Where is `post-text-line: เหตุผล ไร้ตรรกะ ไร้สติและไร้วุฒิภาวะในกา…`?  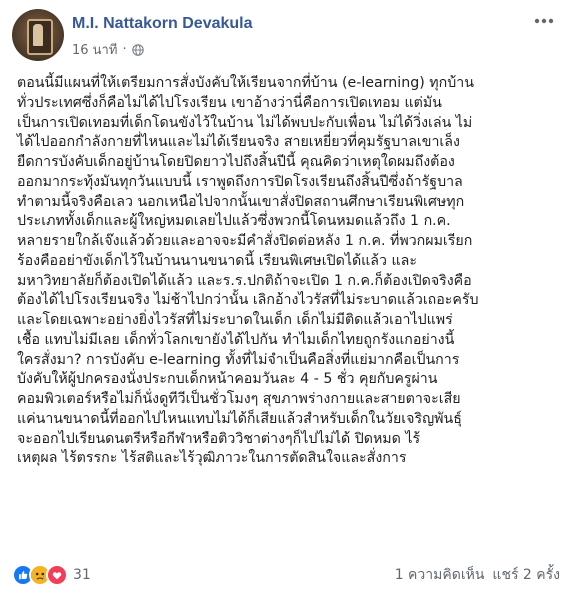 post-text-line: เหตุผล ไร้ตรรกะ ไร้สติและไร้วุฒิภาวะในกา… is located at coordinates (212, 458).